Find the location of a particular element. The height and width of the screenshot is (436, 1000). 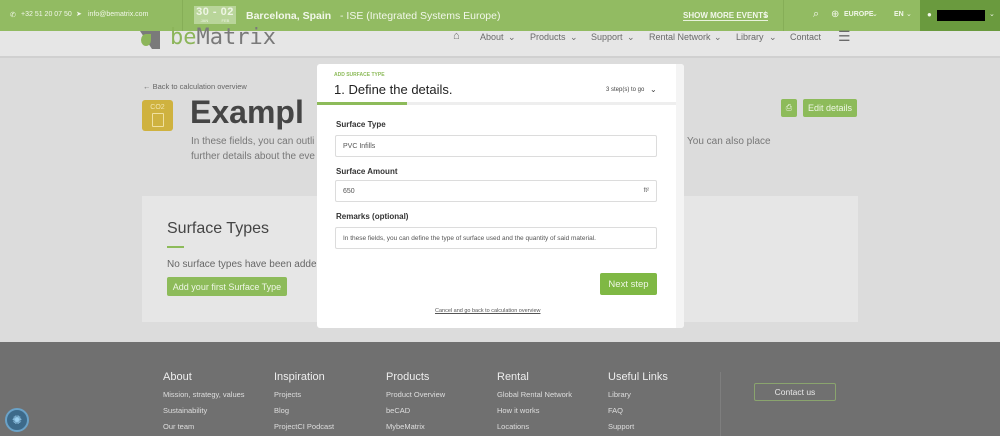

footer-link: Sustainability is located at coordinates (185, 410).